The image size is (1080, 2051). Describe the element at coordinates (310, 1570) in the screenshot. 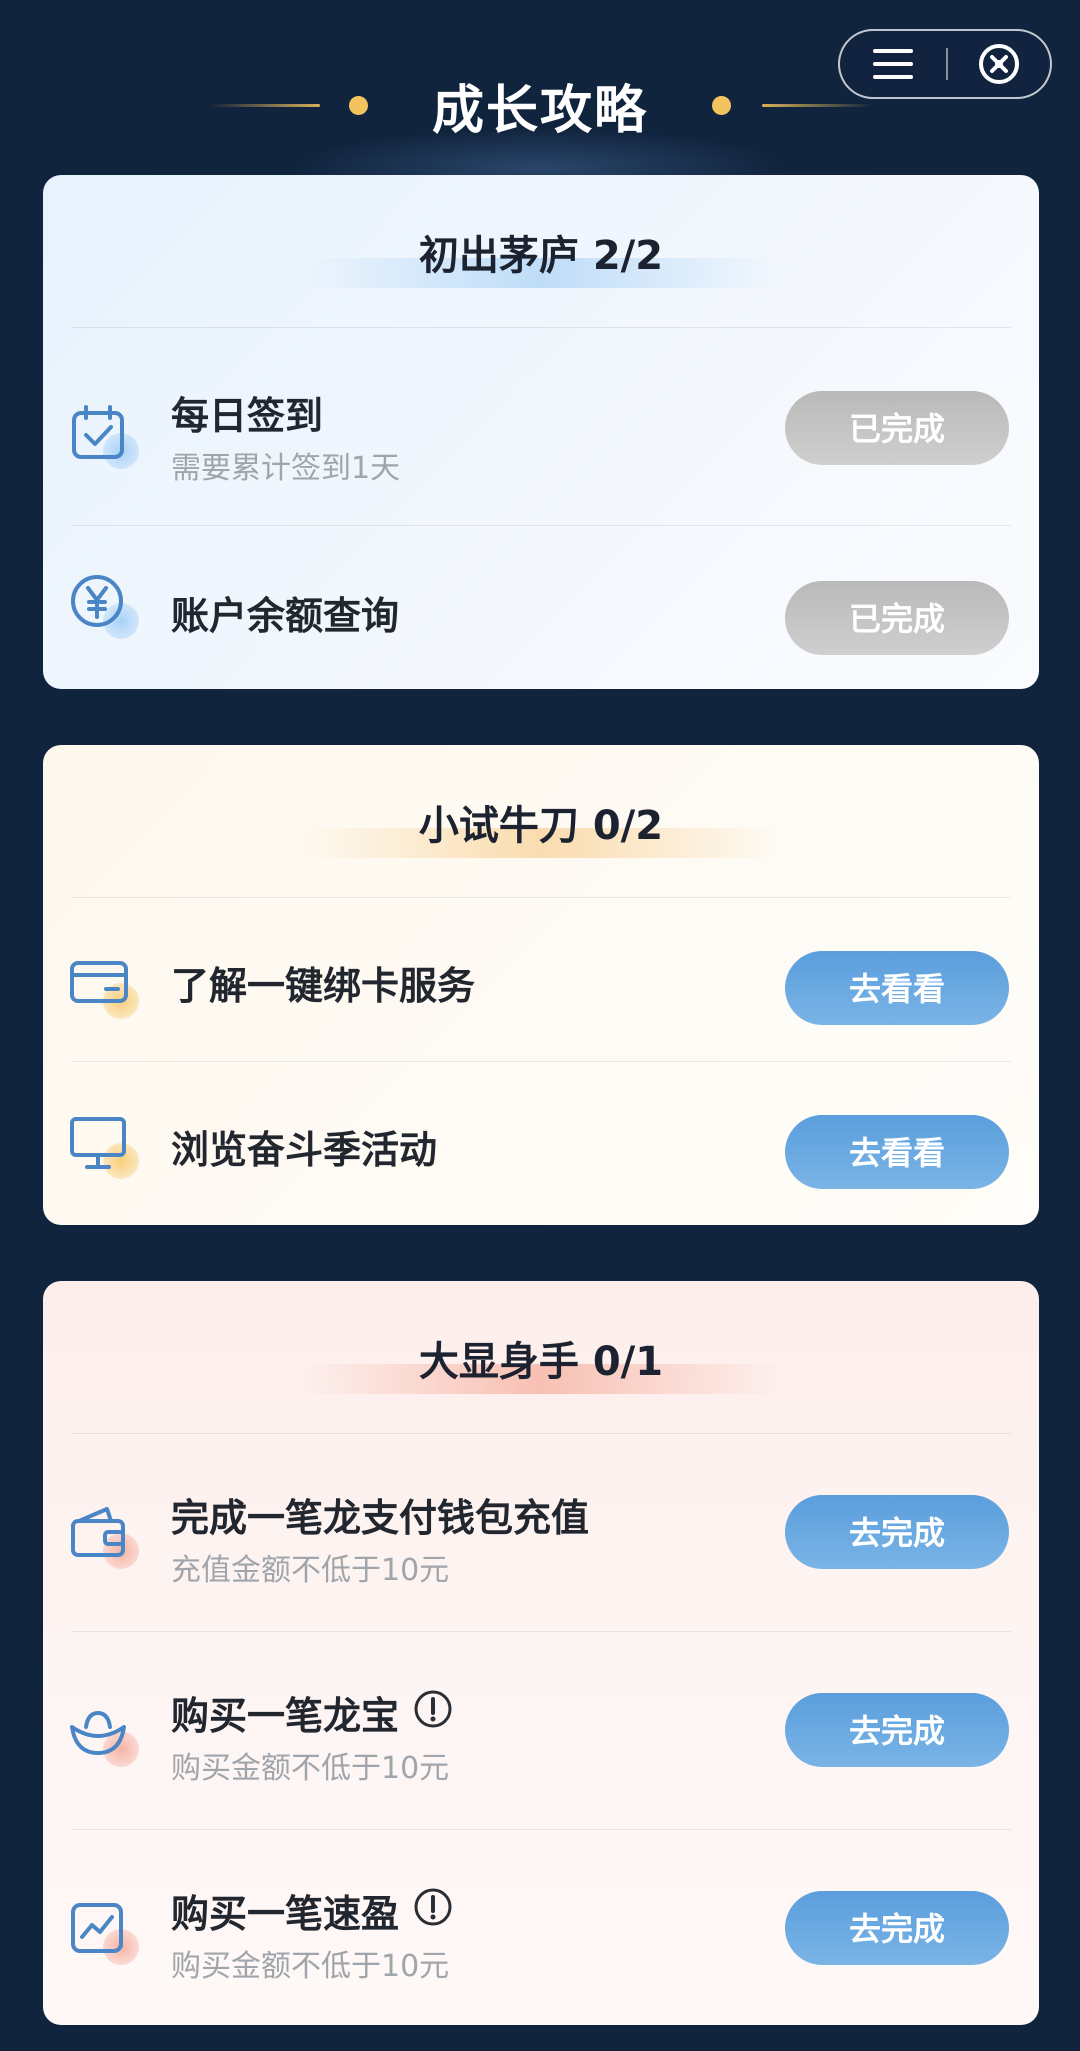

I see `task-subtitle: 充值金额不低于10元` at that location.